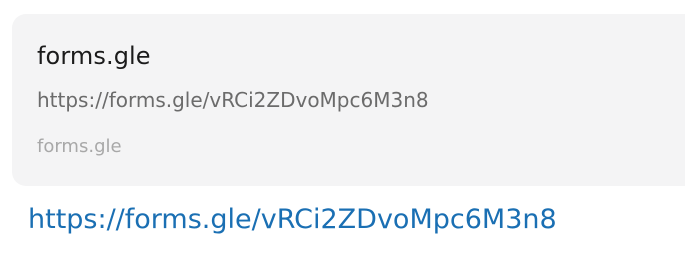 The image size is (685, 261). I want to click on message-link: https://forms.gle/vRCi2ZDvoMpc6M3n8, so click(292, 219).